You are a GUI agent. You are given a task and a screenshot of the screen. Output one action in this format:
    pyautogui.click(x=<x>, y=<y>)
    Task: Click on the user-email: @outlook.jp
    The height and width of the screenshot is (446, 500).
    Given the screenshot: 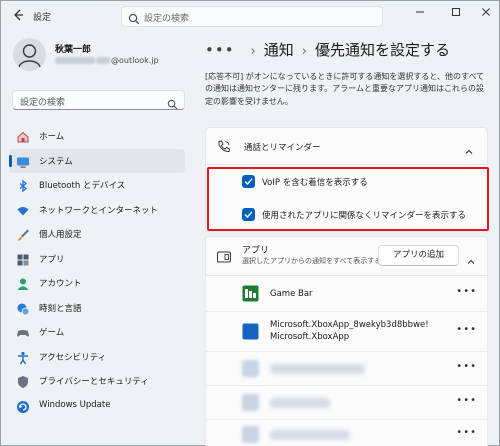 What is the action you would take?
    pyautogui.click(x=107, y=60)
    